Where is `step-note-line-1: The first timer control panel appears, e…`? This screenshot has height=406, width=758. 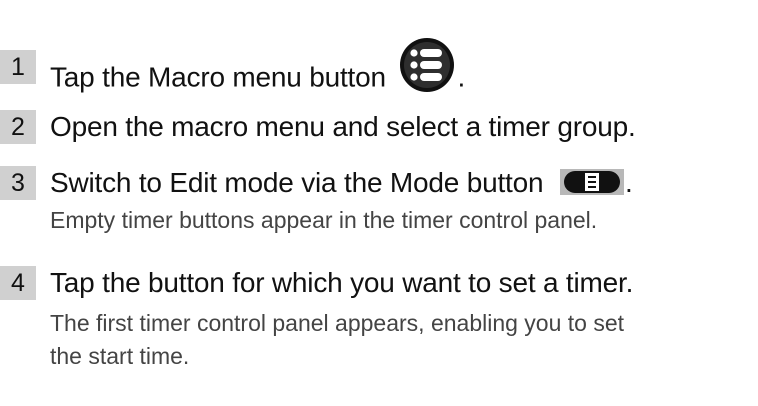
step-note-line-1: The first timer control panel appears, e… is located at coordinates (337, 323).